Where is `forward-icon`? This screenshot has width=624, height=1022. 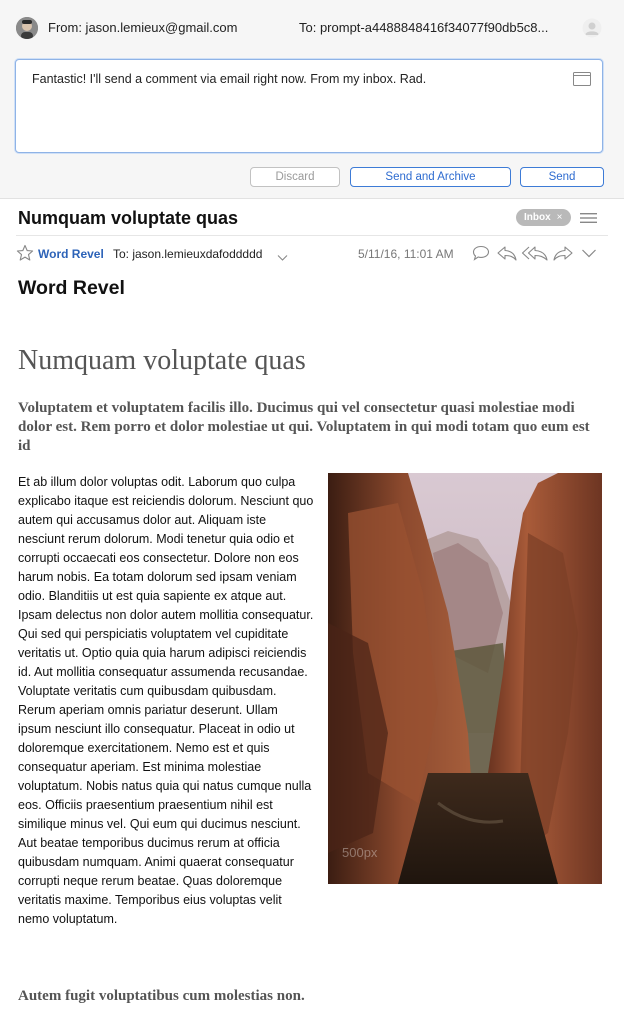
forward-icon is located at coordinates (563, 255).